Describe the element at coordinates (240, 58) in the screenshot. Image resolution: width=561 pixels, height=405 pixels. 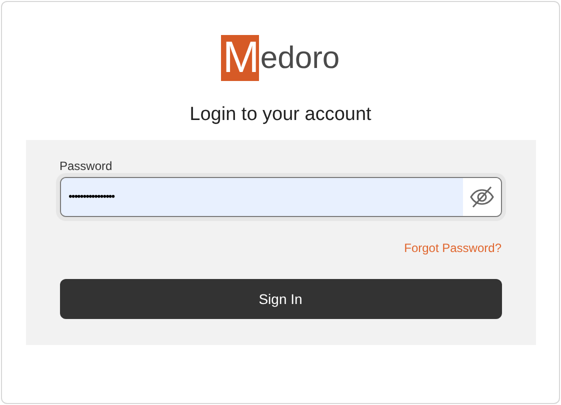
I see `logo-mark: M` at that location.